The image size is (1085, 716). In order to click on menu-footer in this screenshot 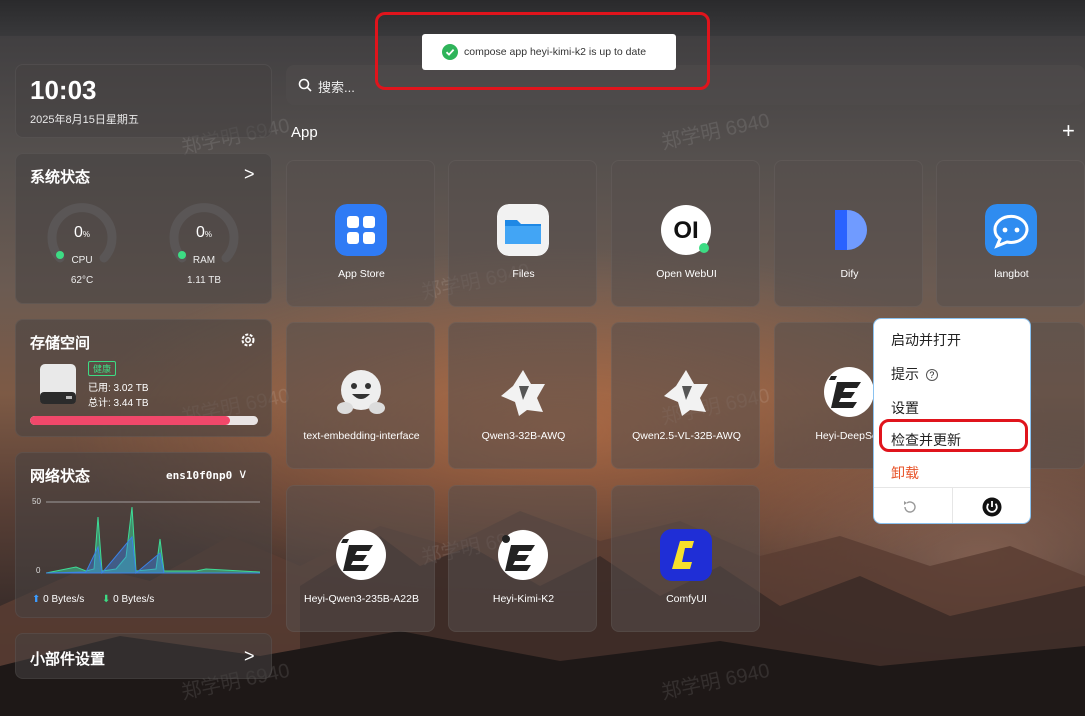, I will do `click(952, 505)`.